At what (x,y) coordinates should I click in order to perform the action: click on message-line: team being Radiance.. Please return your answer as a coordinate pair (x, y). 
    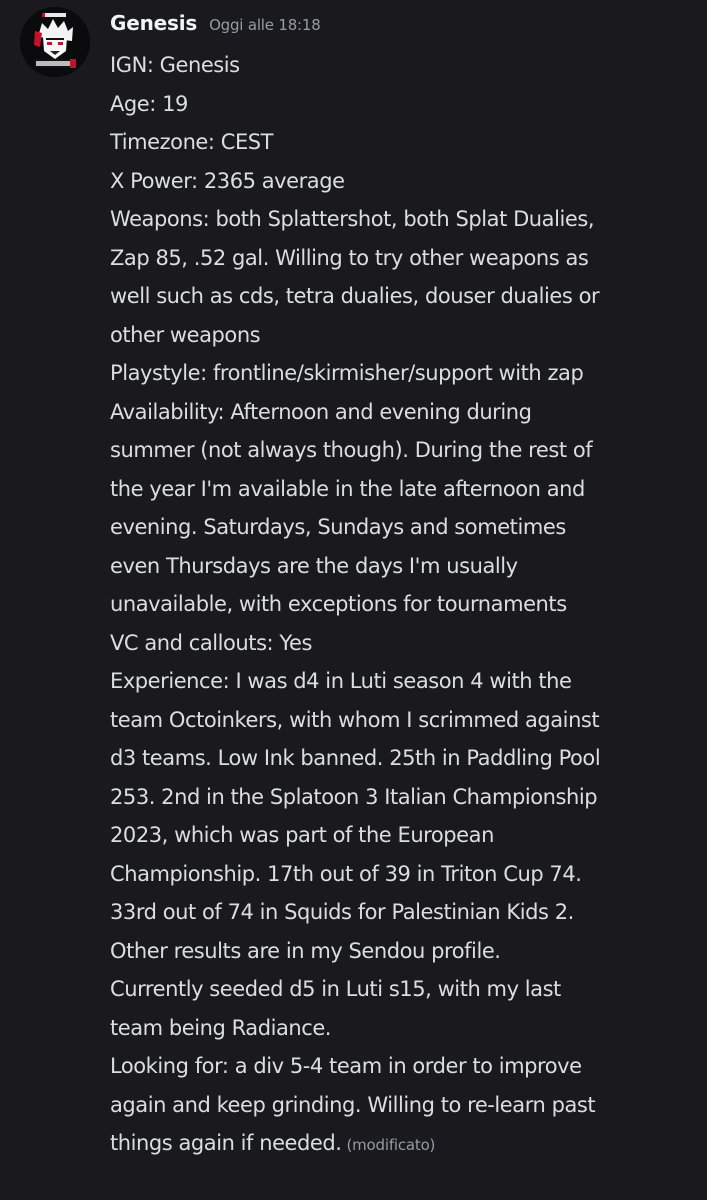
    Looking at the image, I should click on (221, 1027).